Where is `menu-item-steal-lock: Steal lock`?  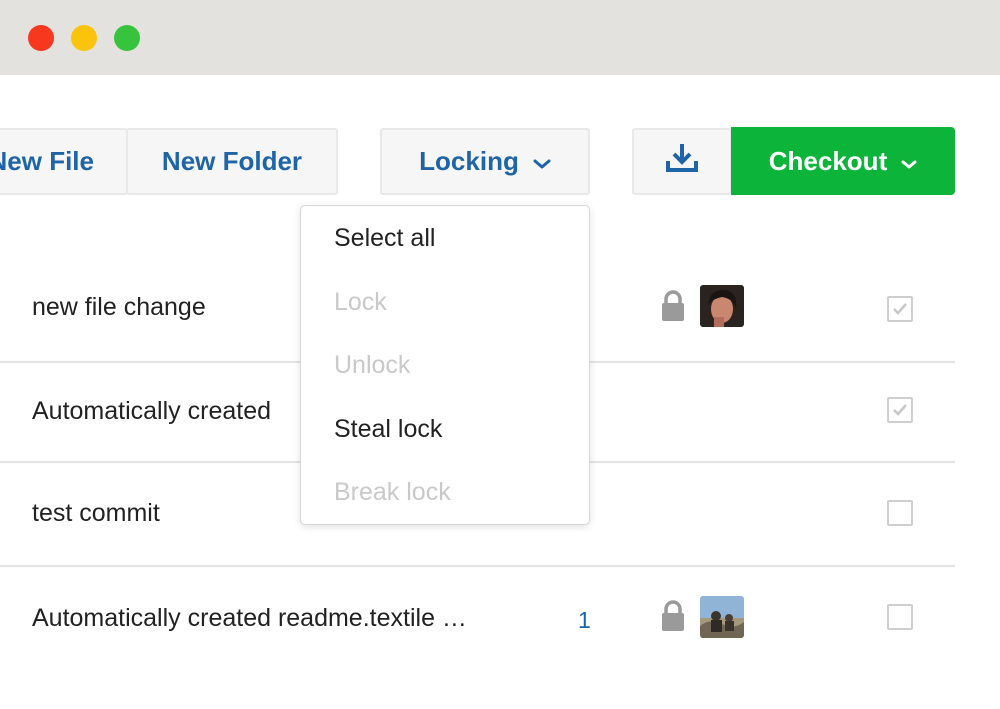 menu-item-steal-lock: Steal lock is located at coordinates (388, 429).